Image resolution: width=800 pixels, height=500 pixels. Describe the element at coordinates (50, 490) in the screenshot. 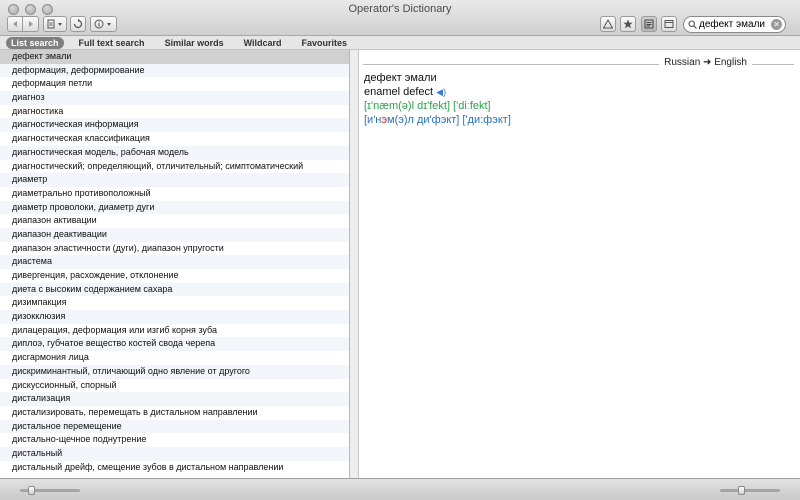

I see `list-font-size-slider` at that location.